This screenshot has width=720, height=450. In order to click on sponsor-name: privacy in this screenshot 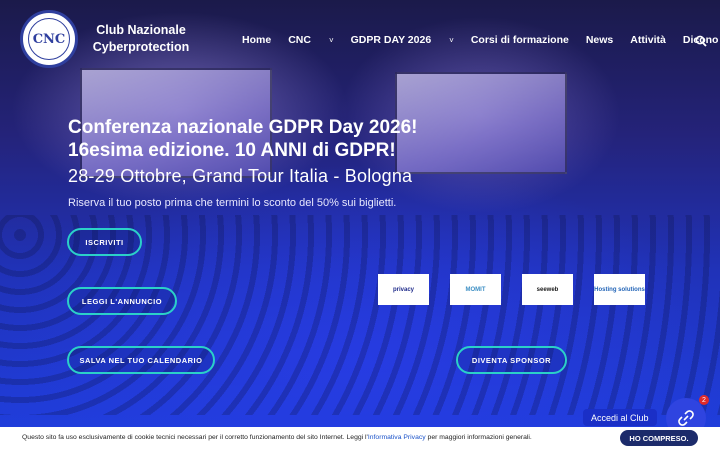, I will do `click(403, 289)`.